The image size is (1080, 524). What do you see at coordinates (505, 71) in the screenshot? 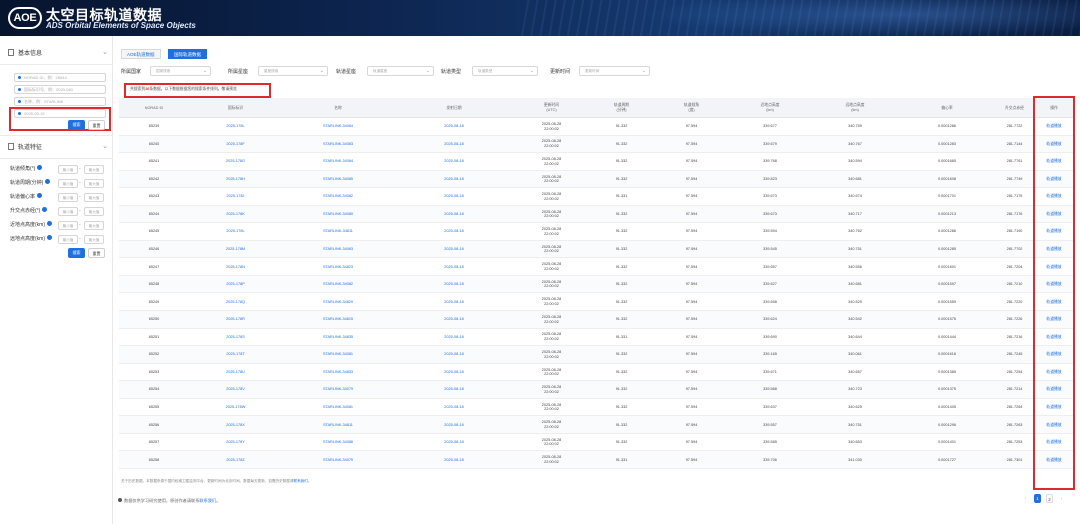
I see `orbit-type-select: 轨道类型 ⌄` at bounding box center [505, 71].